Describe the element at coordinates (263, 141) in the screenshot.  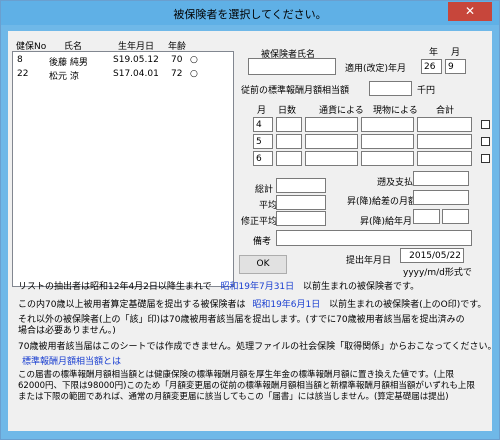
I see `month-field: 5` at that location.